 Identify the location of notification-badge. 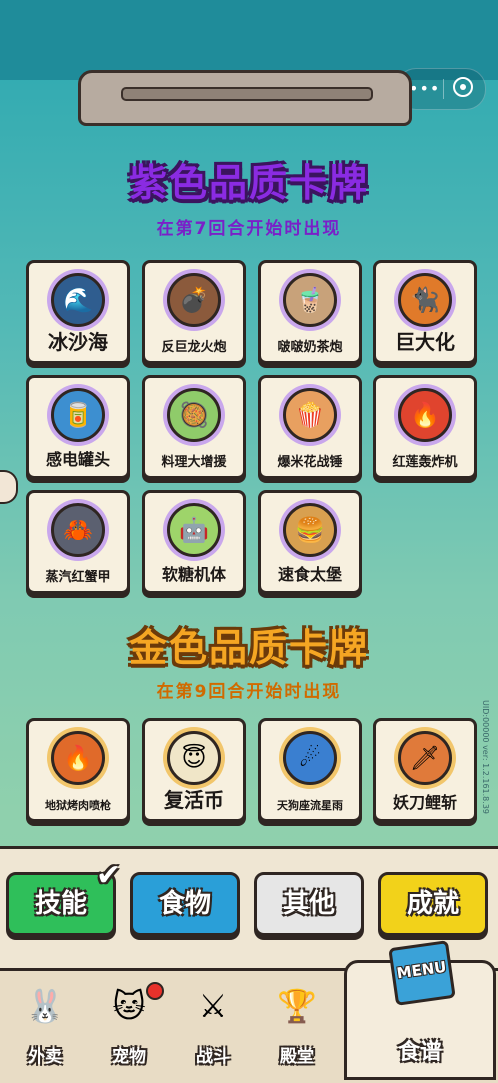
(155, 991).